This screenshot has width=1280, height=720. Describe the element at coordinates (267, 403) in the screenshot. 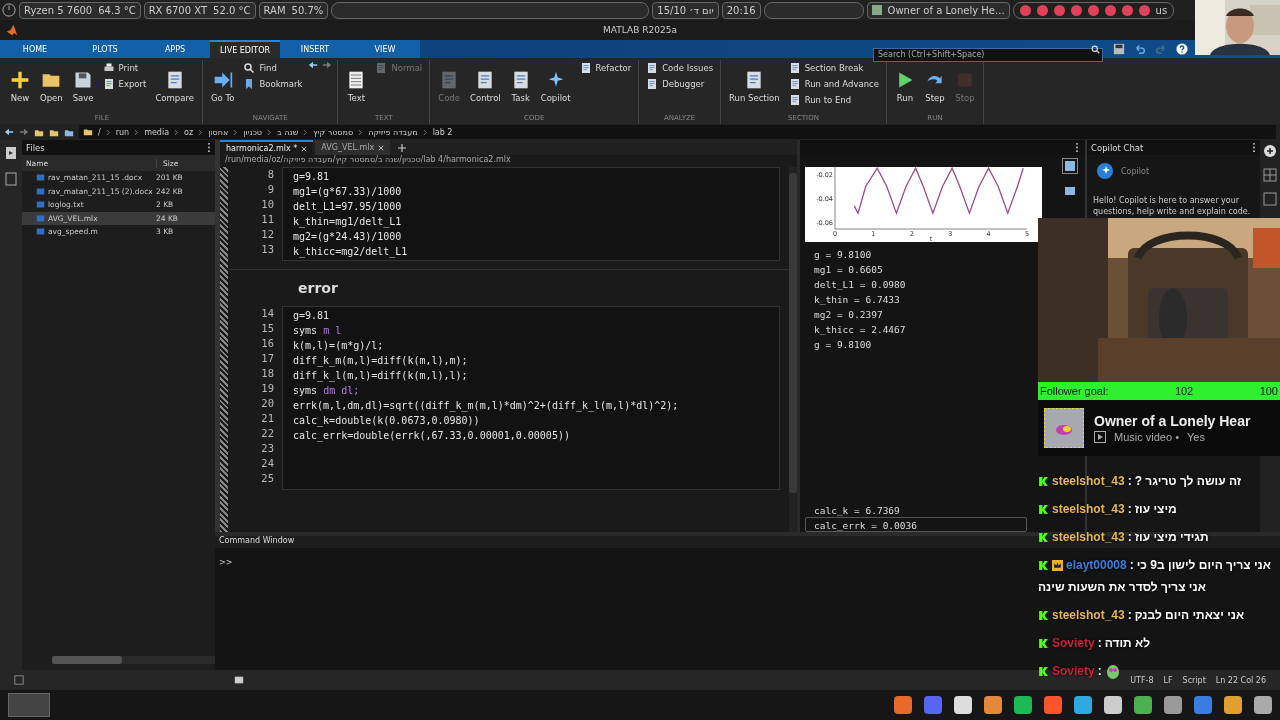

I see `line-number: 20` at that location.